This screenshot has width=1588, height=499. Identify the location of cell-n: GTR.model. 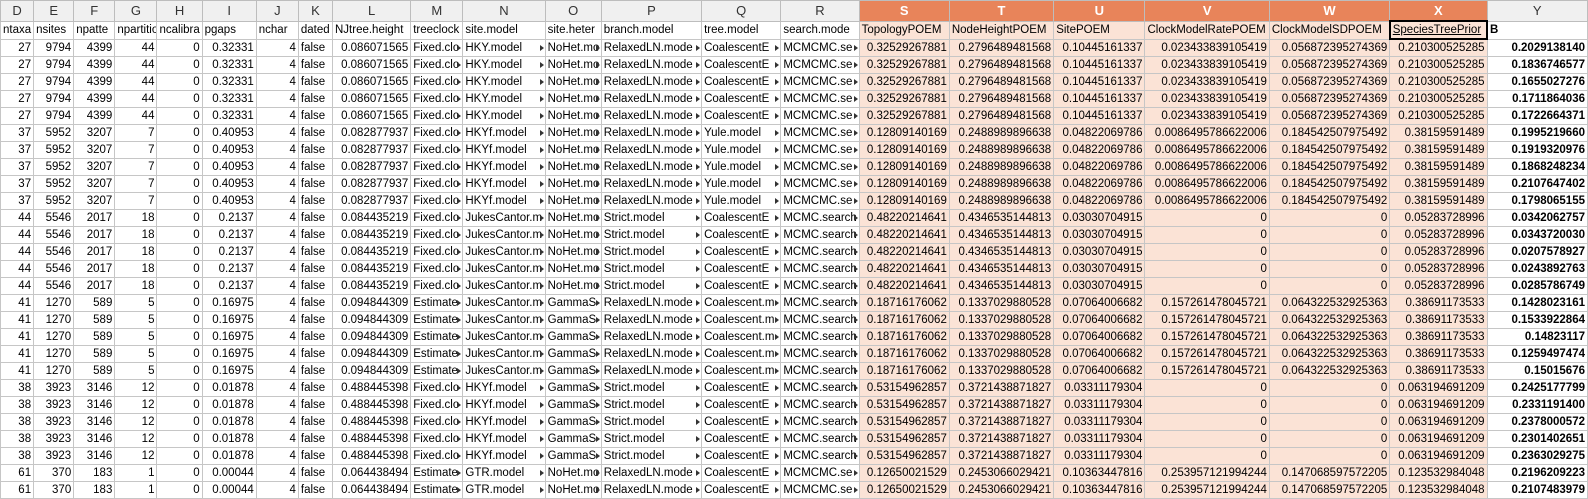
(504, 490).